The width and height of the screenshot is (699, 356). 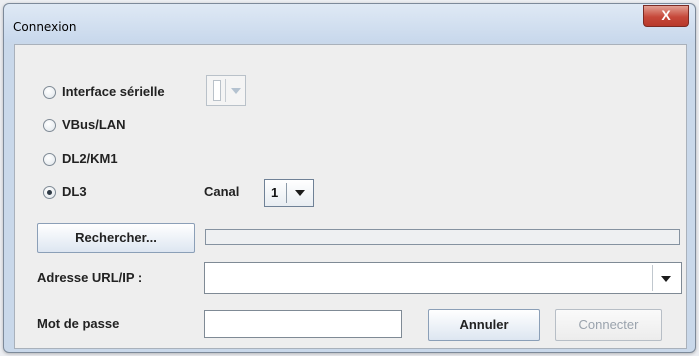 What do you see at coordinates (49, 192) in the screenshot?
I see `radio-dl3-circle` at bounding box center [49, 192].